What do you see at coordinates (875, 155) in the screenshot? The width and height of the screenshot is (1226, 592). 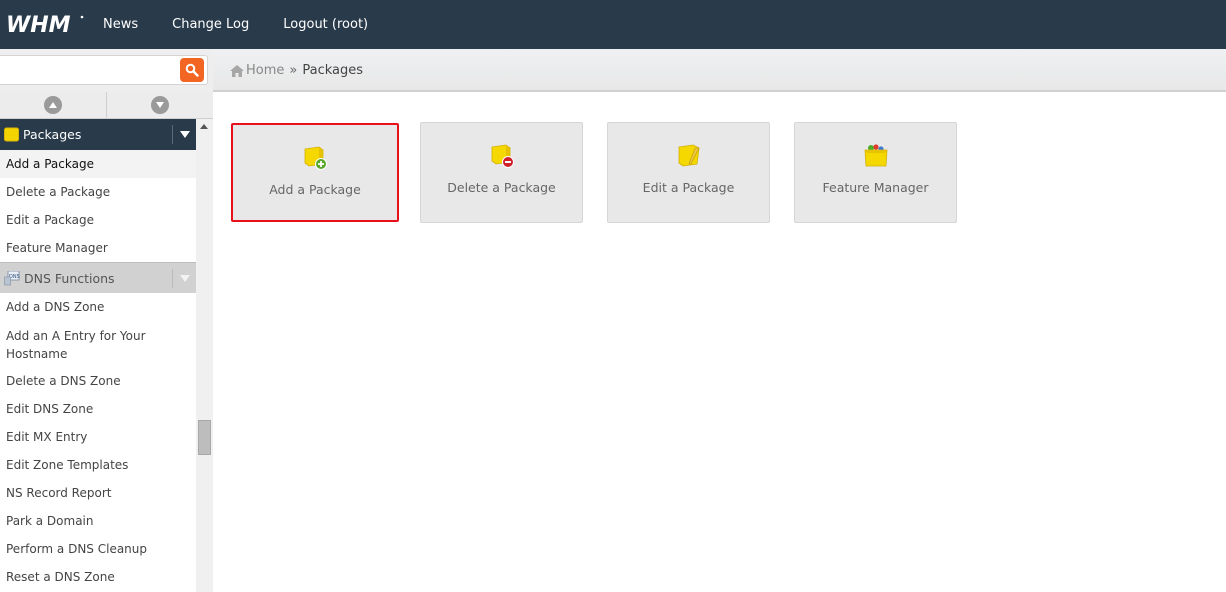 I see `feature-manager-icon` at bounding box center [875, 155].